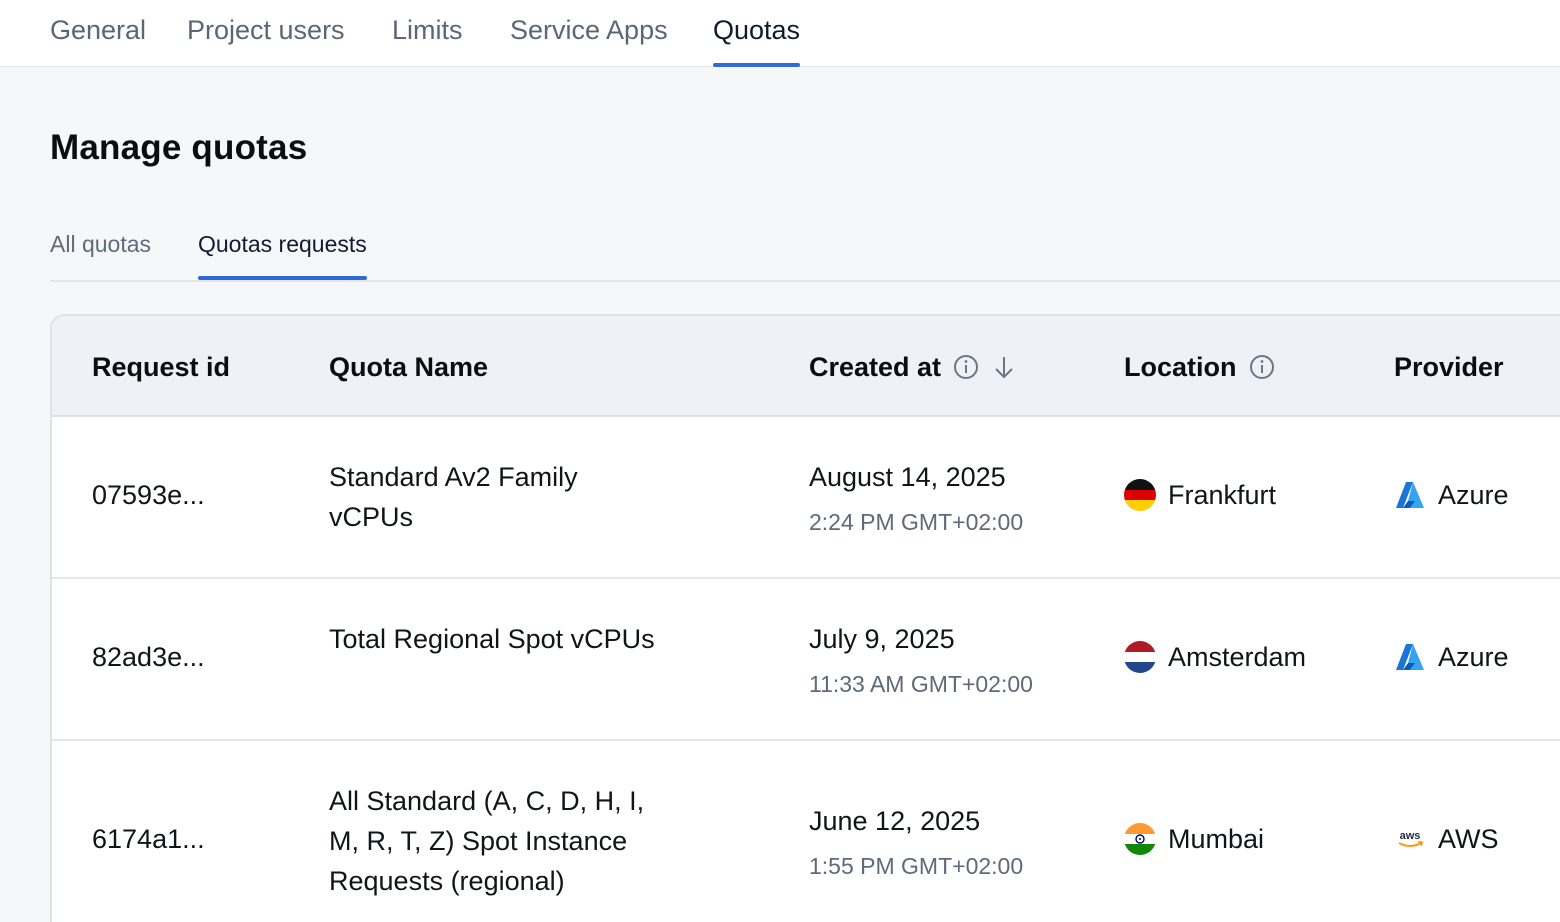 The height and width of the screenshot is (922, 1560). I want to click on created-date: June 12, 2025, so click(895, 821).